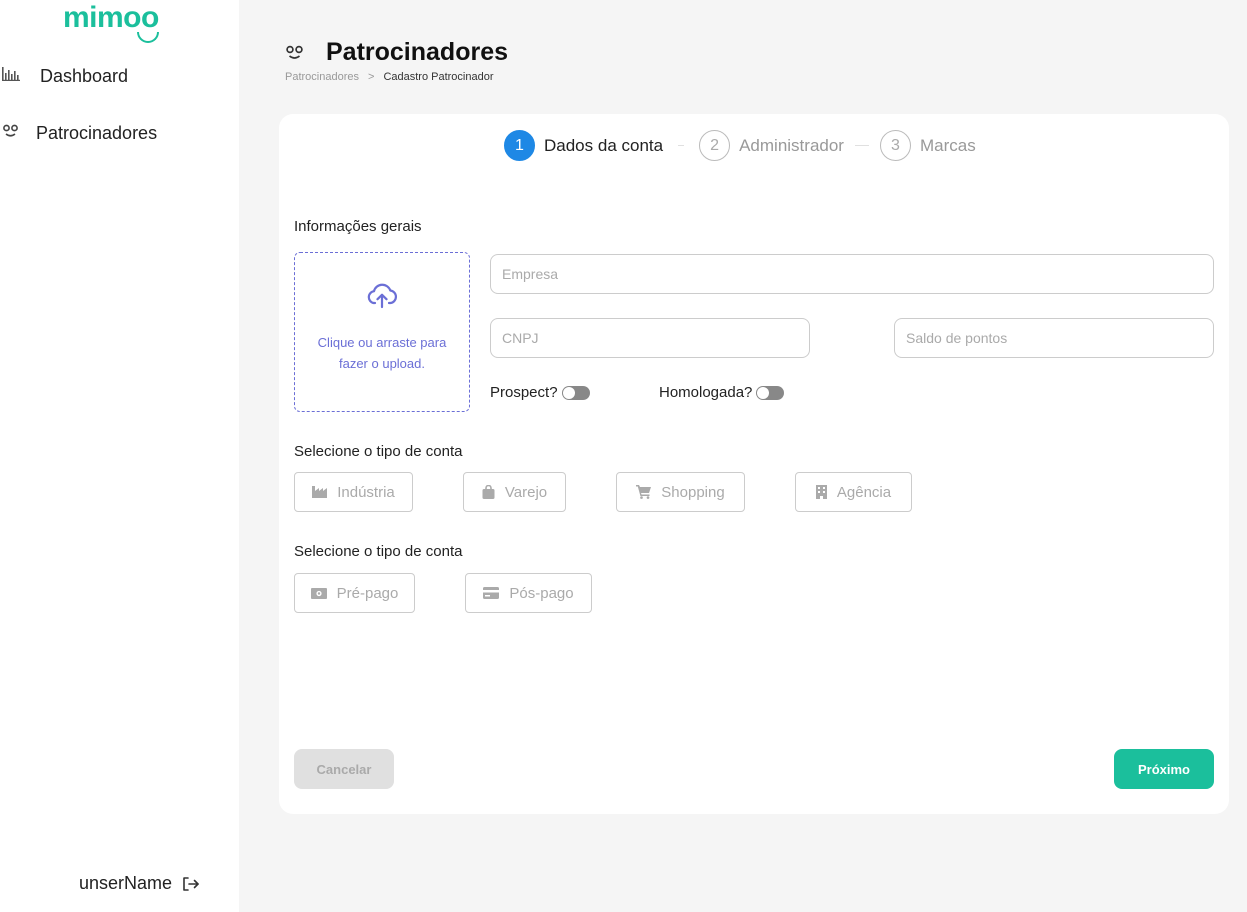 The height and width of the screenshot is (912, 1247). Describe the element at coordinates (821, 492) in the screenshot. I see `building-icon` at that location.